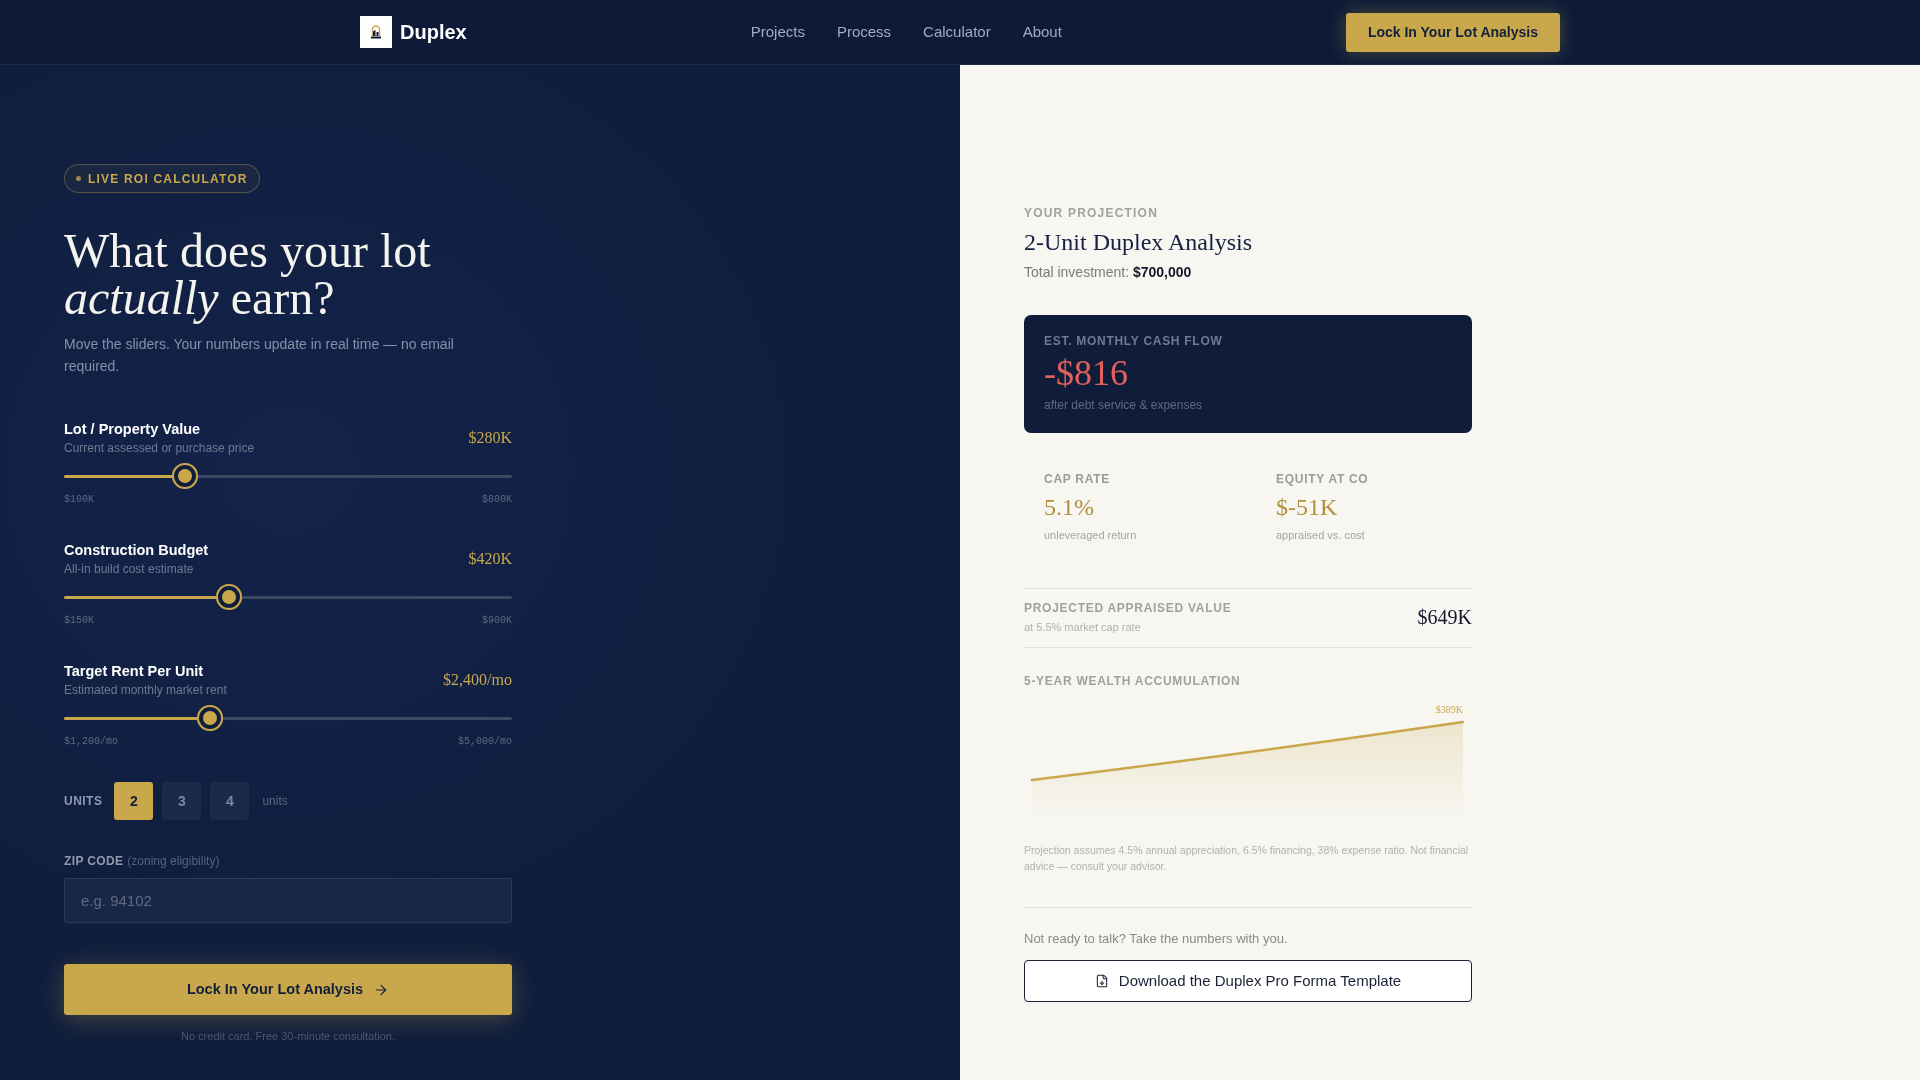  I want to click on range-min-label: $100K, so click(79, 500).